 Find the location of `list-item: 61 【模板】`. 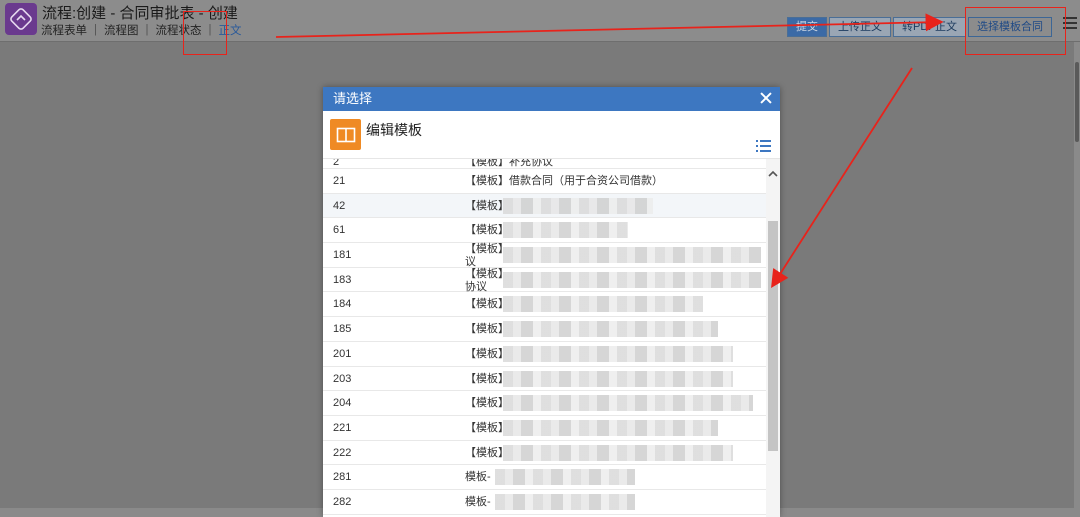

list-item: 61 【模板】 is located at coordinates (544, 231).